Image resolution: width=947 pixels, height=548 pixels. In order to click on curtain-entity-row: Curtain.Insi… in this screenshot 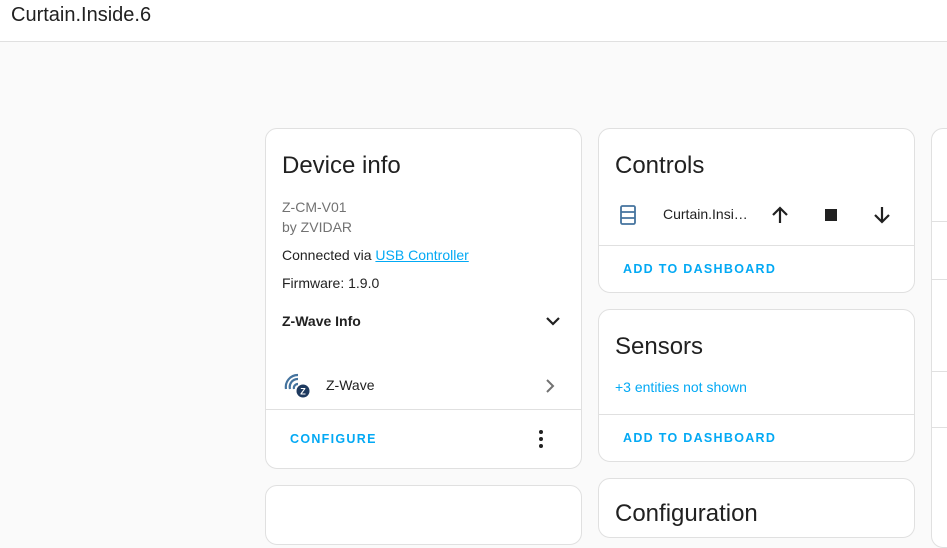, I will do `click(756, 215)`.